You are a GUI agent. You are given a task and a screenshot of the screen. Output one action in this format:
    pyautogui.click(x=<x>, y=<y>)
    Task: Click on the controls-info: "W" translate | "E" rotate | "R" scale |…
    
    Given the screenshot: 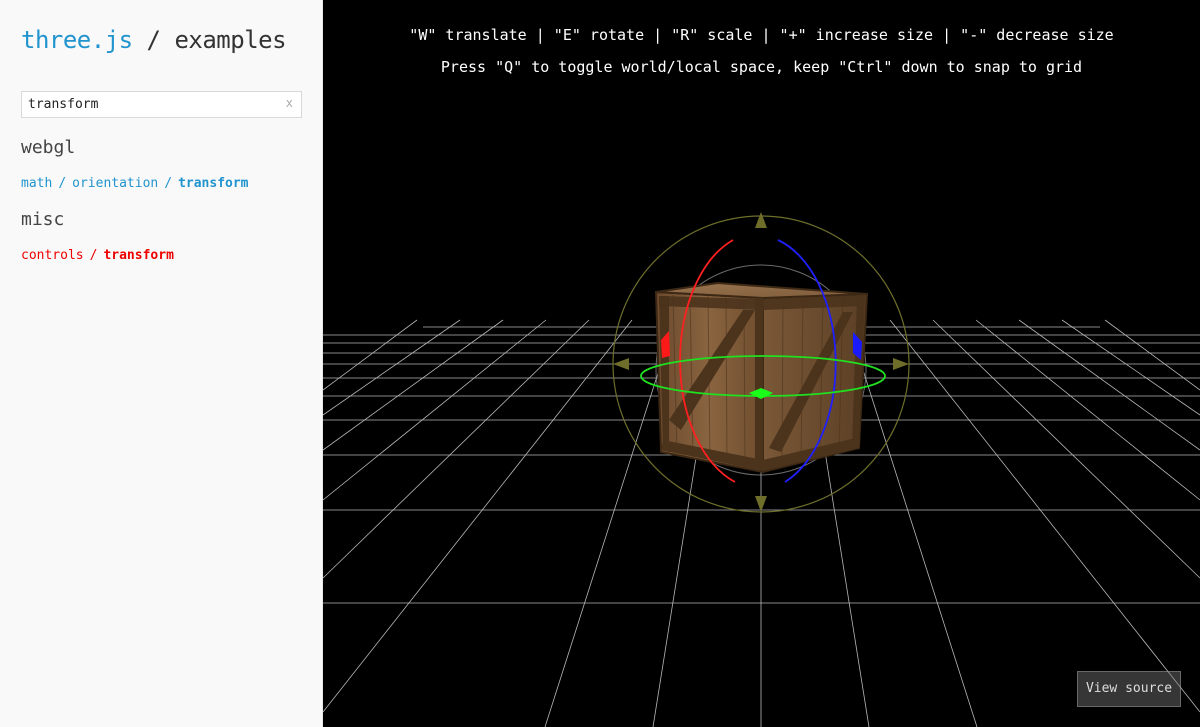 What is the action you would take?
    pyautogui.click(x=761, y=51)
    